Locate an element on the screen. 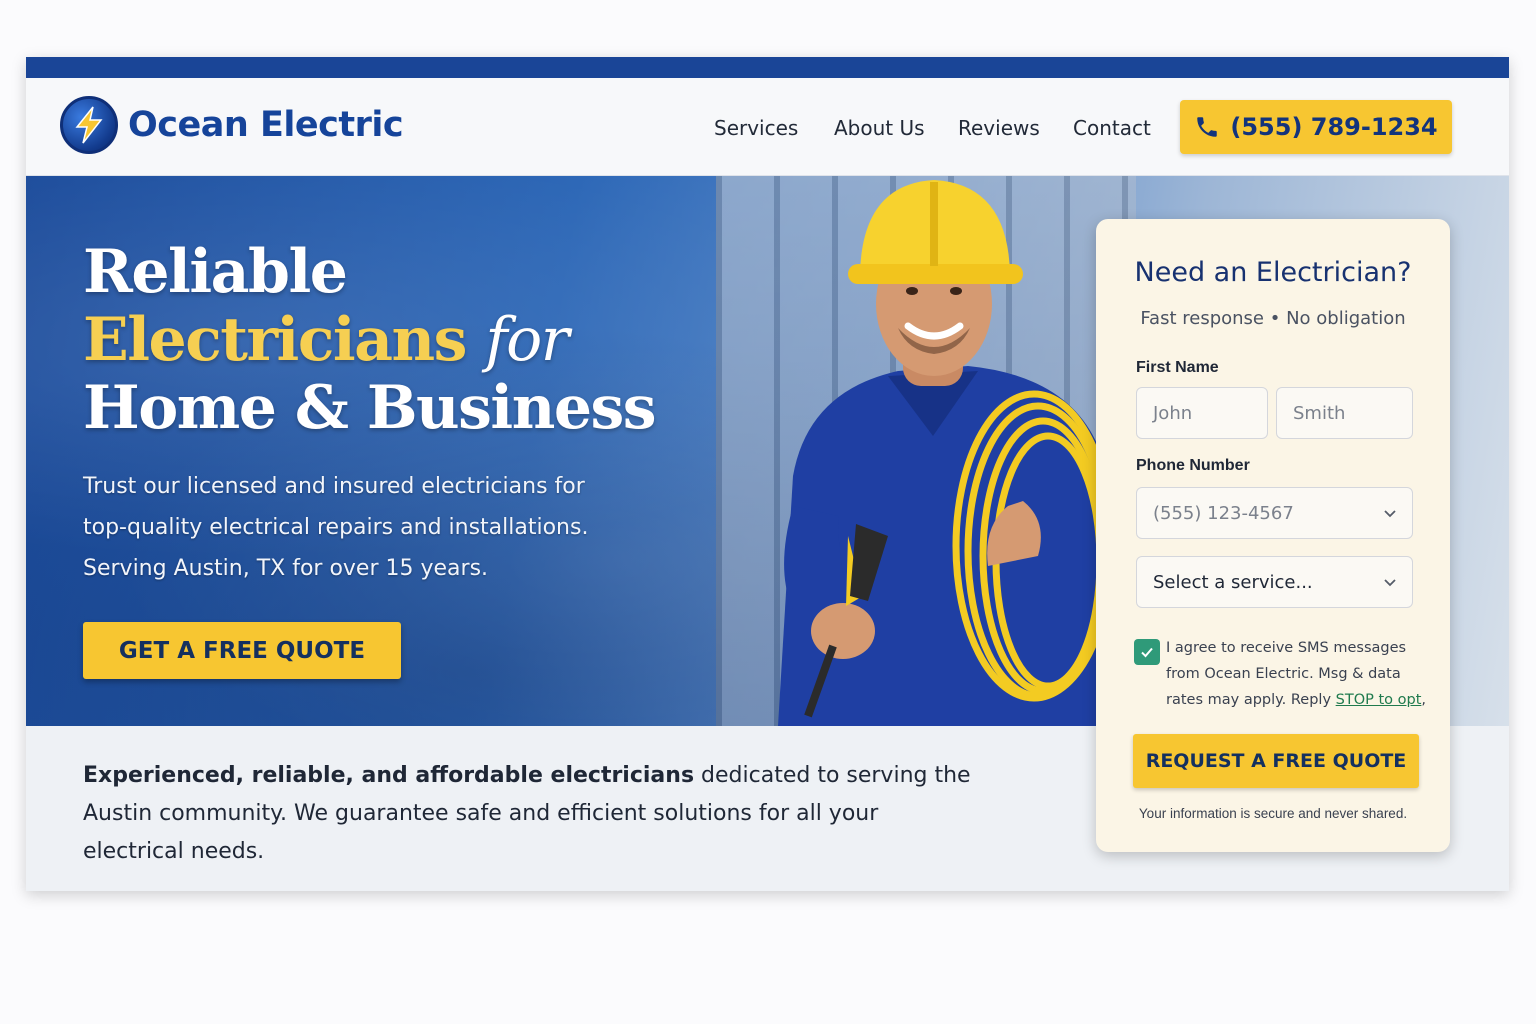 Image resolution: width=1536 pixels, height=1024 pixels. phone-number-field: (555) 123-4567 is located at coordinates (1274, 513).